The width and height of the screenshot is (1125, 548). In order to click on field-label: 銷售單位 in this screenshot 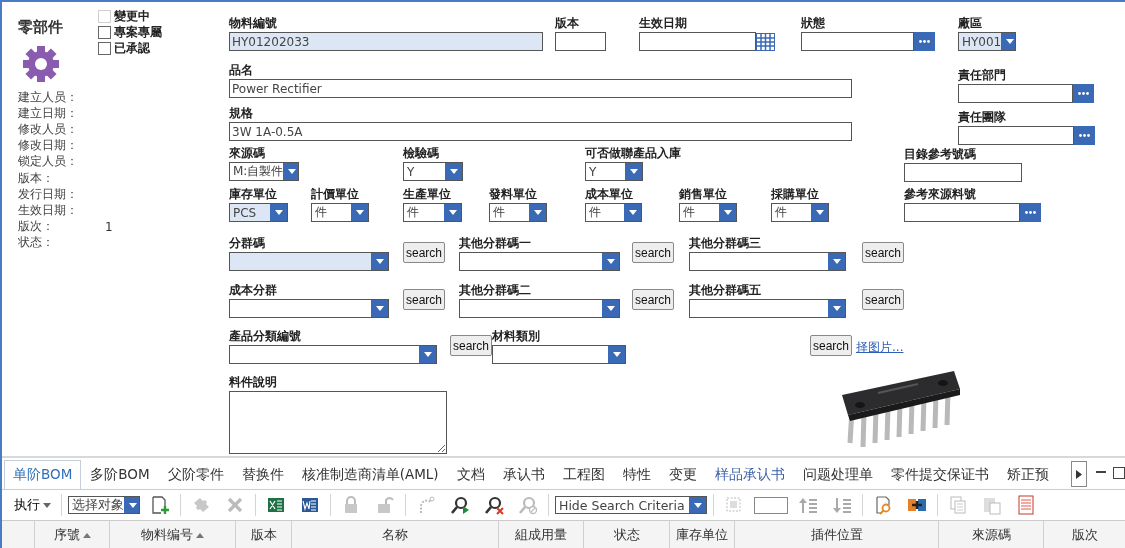, I will do `click(703, 195)`.